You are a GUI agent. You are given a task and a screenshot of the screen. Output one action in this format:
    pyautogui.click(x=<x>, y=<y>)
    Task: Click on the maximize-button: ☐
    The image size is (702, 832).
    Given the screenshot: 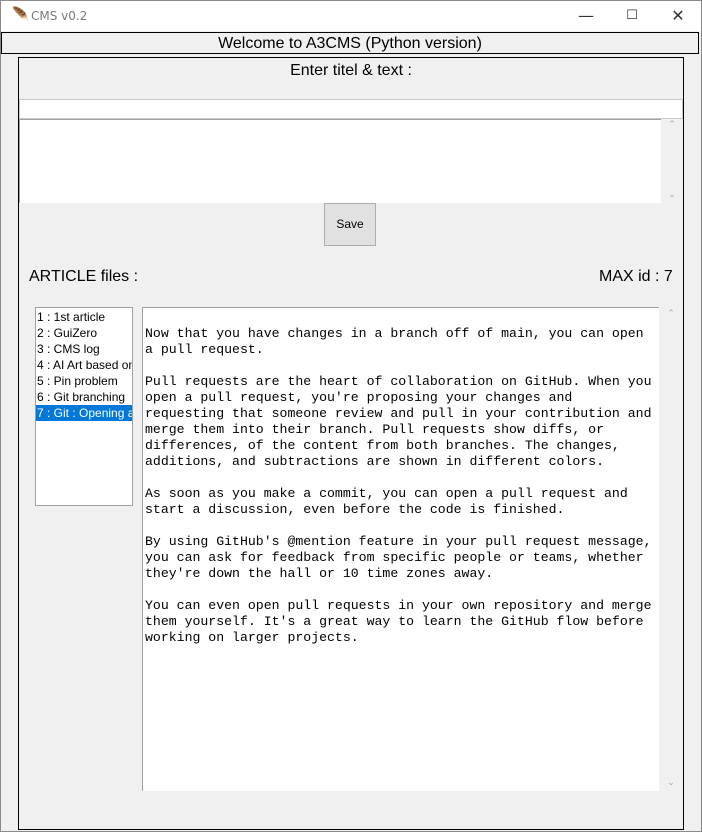 What is the action you would take?
    pyautogui.click(x=632, y=16)
    